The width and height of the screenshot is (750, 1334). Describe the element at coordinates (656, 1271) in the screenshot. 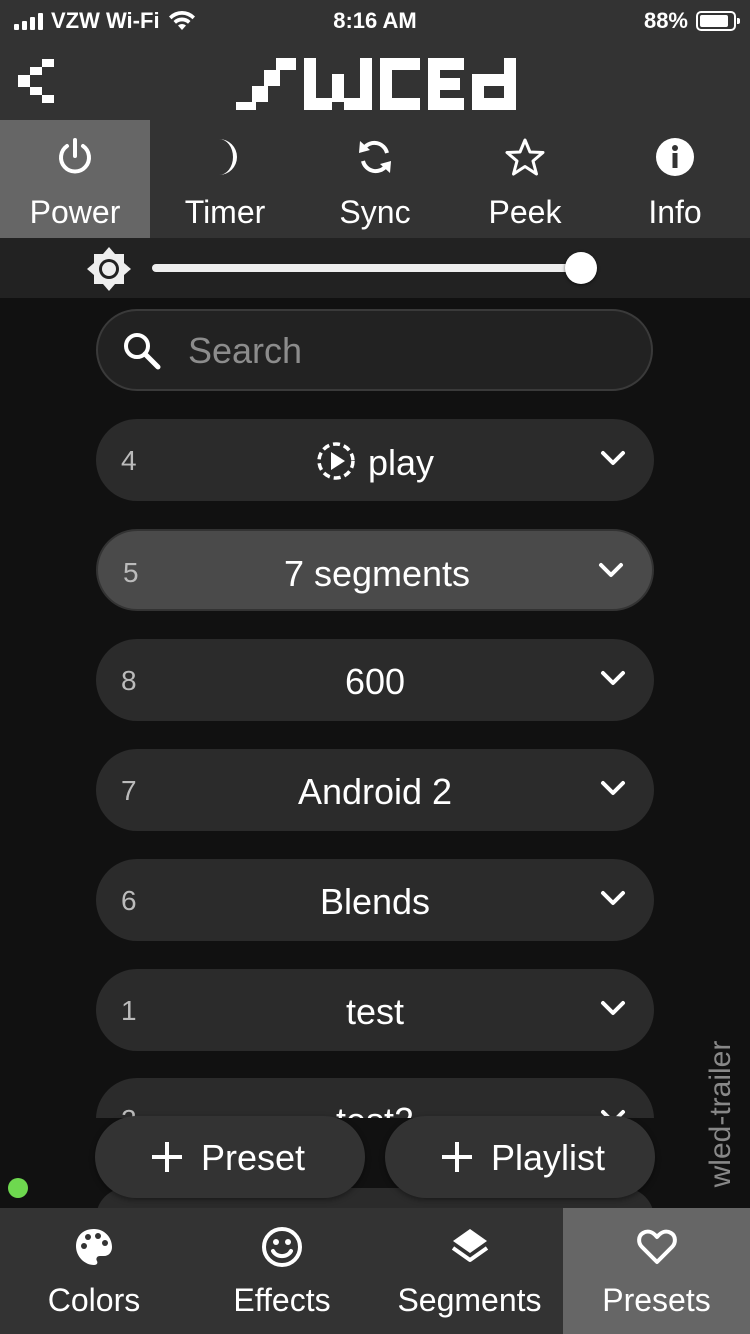

I see `tab-presets: Presets` at that location.